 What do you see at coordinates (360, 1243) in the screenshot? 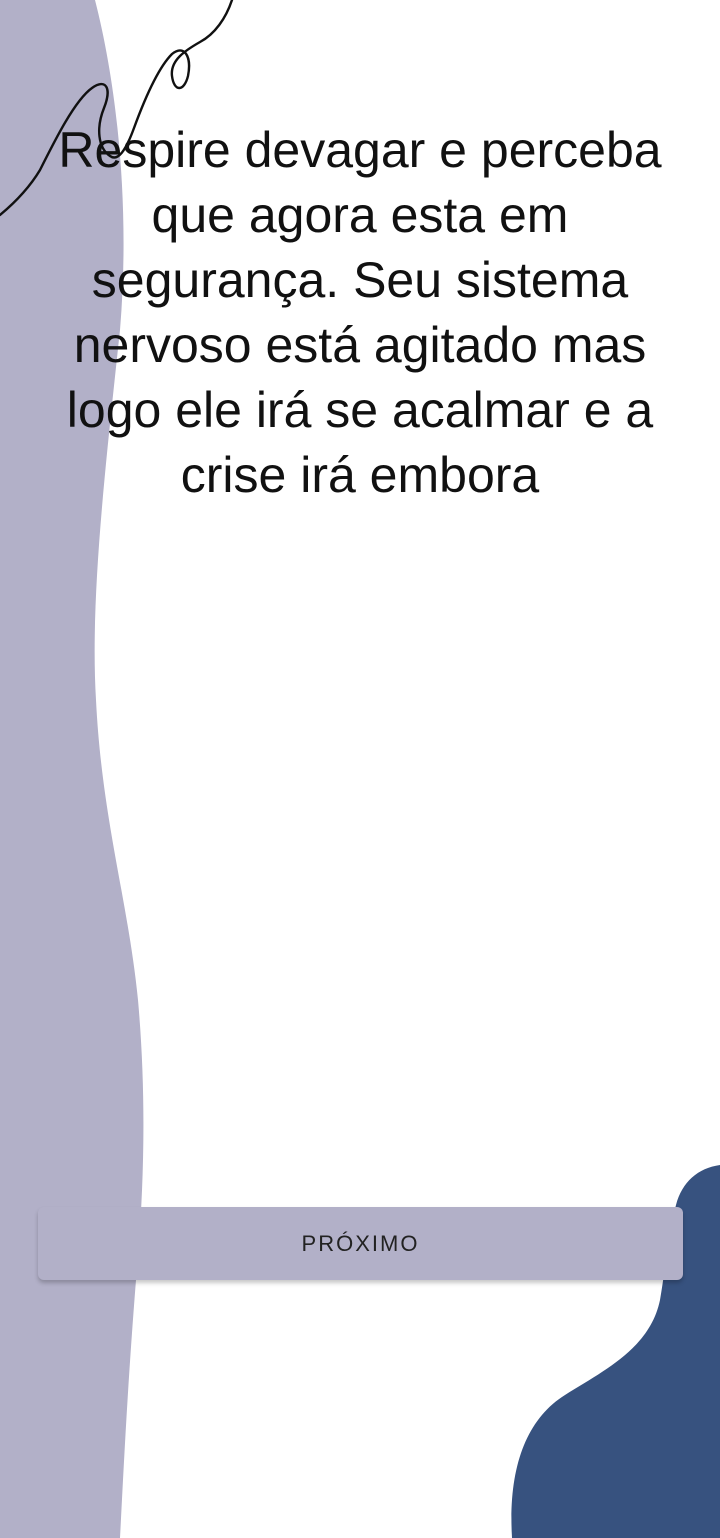
I see `next-button: PRÓXIMO` at bounding box center [360, 1243].